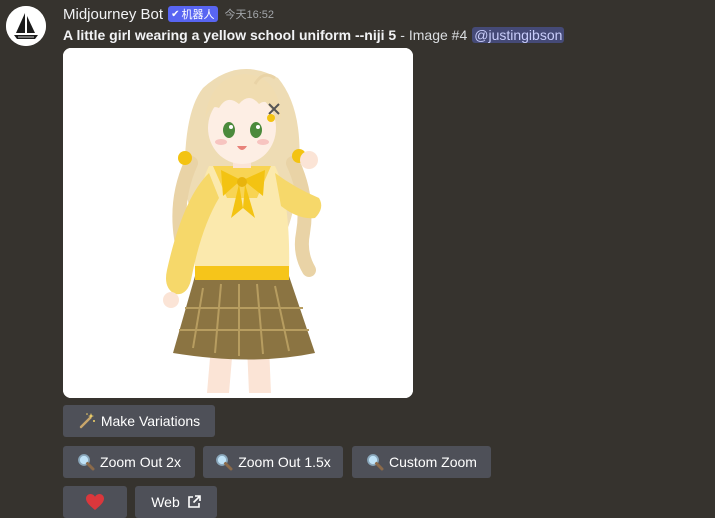 Image resolution: width=715 pixels, height=518 pixels. What do you see at coordinates (438, 35) in the screenshot?
I see `image-label: Image #4` at bounding box center [438, 35].